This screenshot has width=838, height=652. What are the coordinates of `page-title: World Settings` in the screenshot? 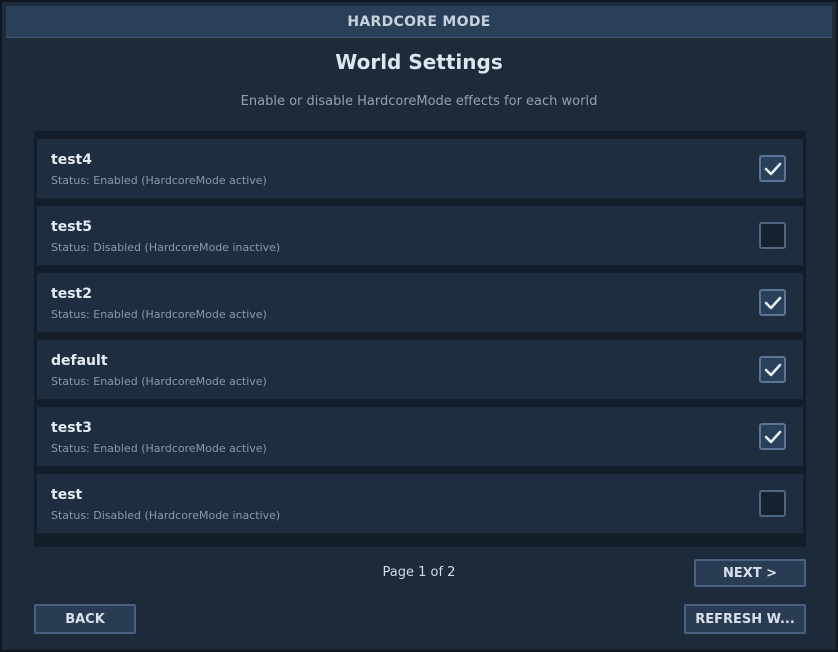 It's located at (419, 62).